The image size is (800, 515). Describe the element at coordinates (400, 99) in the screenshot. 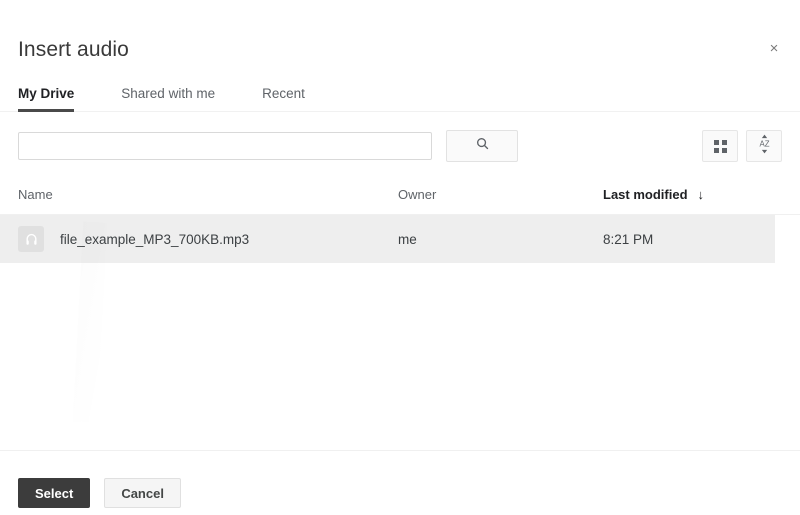

I see `tab-bar: My Drive Shared with me Recent` at that location.